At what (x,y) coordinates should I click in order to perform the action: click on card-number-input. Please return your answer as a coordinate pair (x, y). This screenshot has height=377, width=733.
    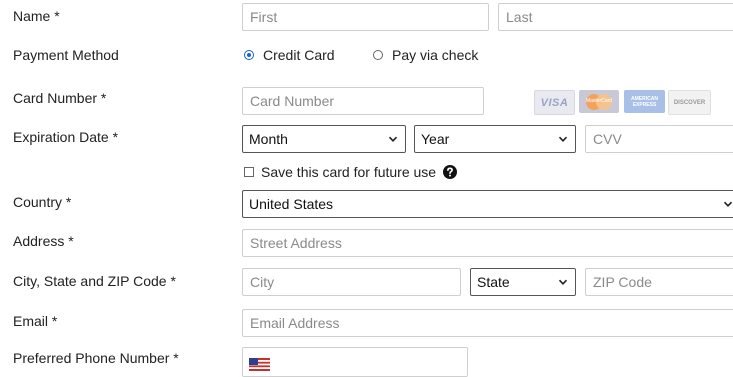
    Looking at the image, I should click on (363, 101).